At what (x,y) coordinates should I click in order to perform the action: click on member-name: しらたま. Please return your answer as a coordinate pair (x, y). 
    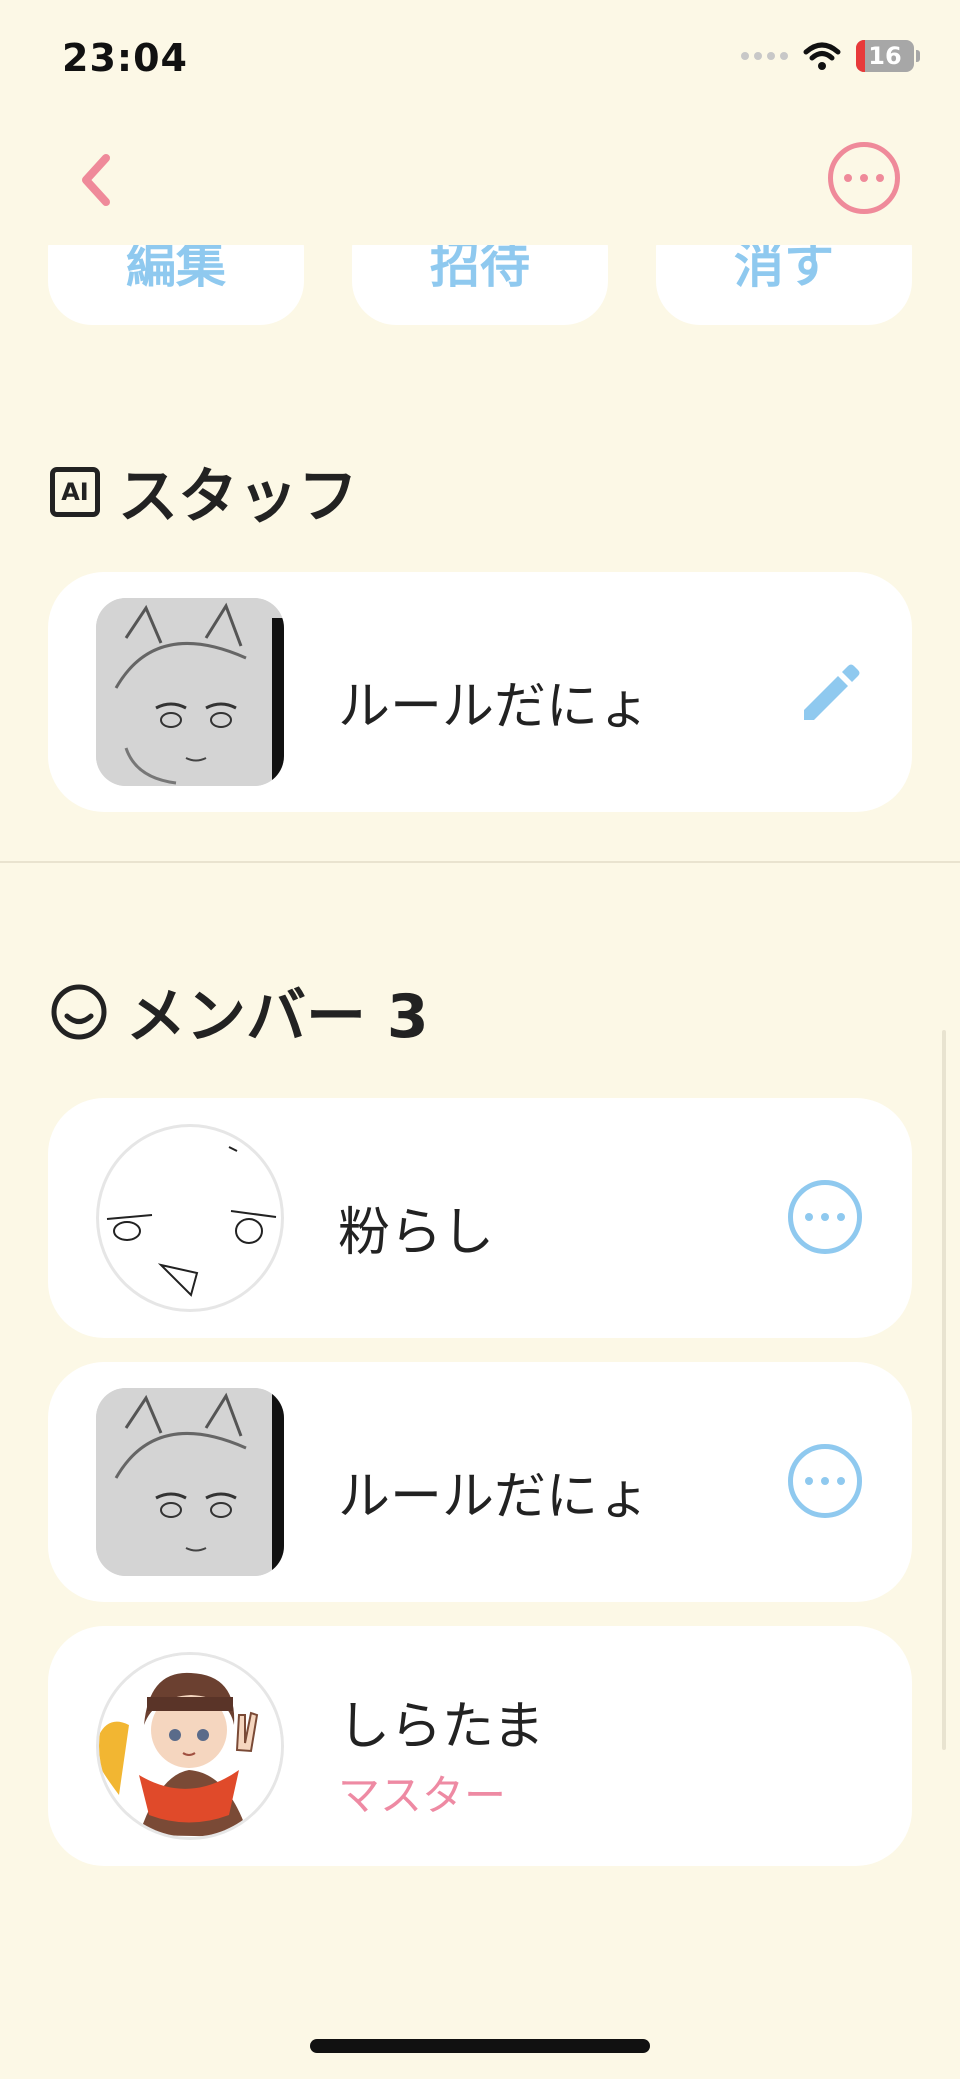
    Looking at the image, I should click on (441, 1727).